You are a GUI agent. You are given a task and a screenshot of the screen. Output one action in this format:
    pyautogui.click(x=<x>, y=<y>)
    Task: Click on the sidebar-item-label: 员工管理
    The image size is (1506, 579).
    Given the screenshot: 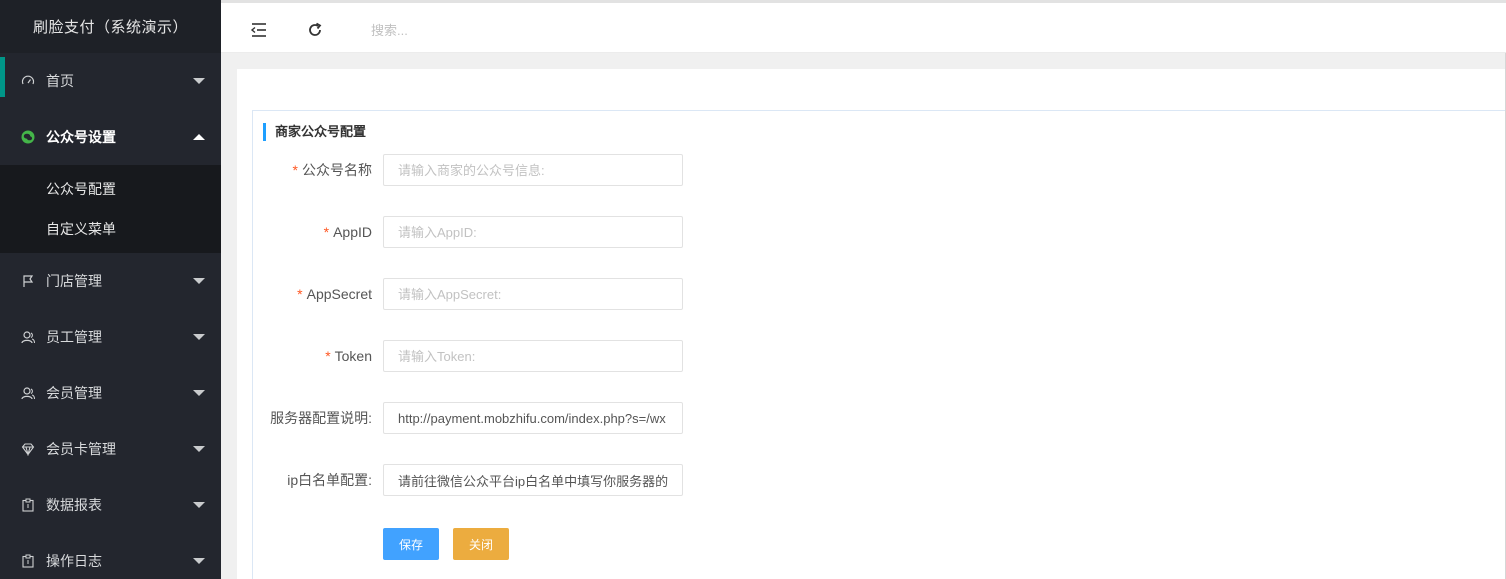 What is the action you would take?
    pyautogui.click(x=74, y=337)
    